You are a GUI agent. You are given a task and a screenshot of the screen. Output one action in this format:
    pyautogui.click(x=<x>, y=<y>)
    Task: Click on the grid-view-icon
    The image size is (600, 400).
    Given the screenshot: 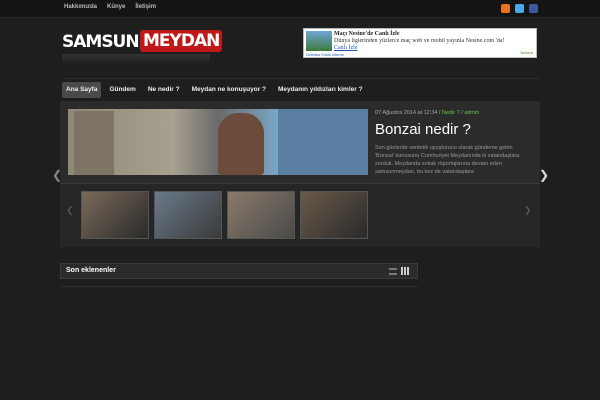 What is the action you would take?
    pyautogui.click(x=405, y=271)
    